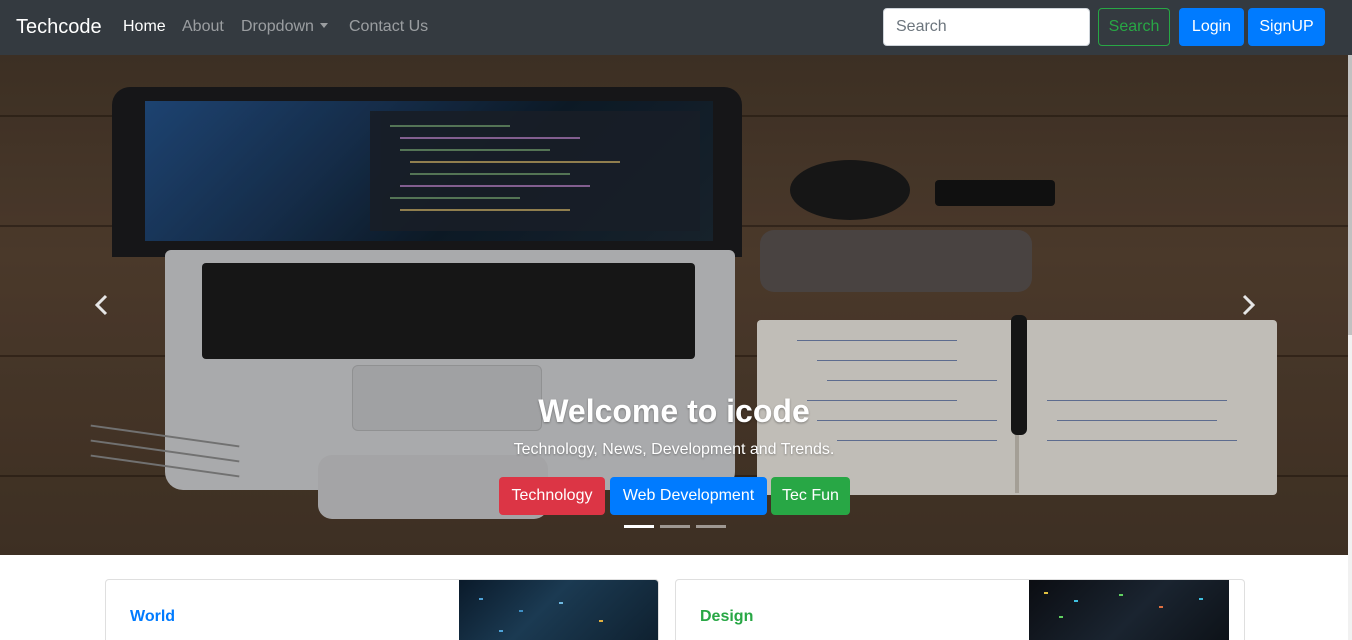  Describe the element at coordinates (688, 496) in the screenshot. I see `web-development-button: Web Development` at that location.